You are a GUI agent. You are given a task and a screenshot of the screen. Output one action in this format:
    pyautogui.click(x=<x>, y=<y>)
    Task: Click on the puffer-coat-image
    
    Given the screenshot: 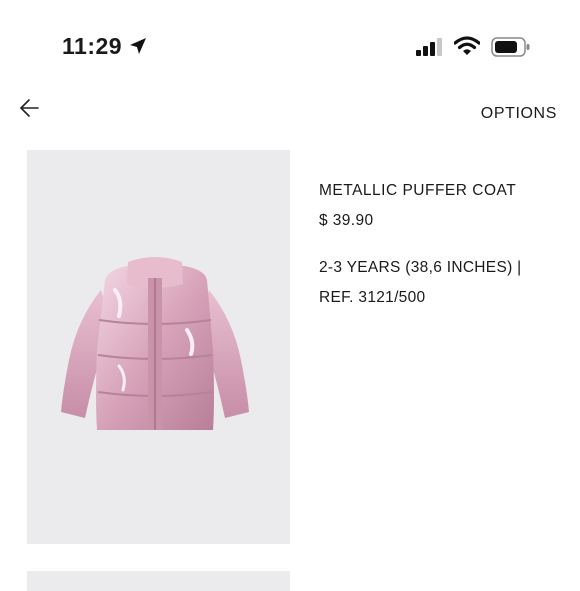 What is the action you would take?
    pyautogui.click(x=155, y=343)
    